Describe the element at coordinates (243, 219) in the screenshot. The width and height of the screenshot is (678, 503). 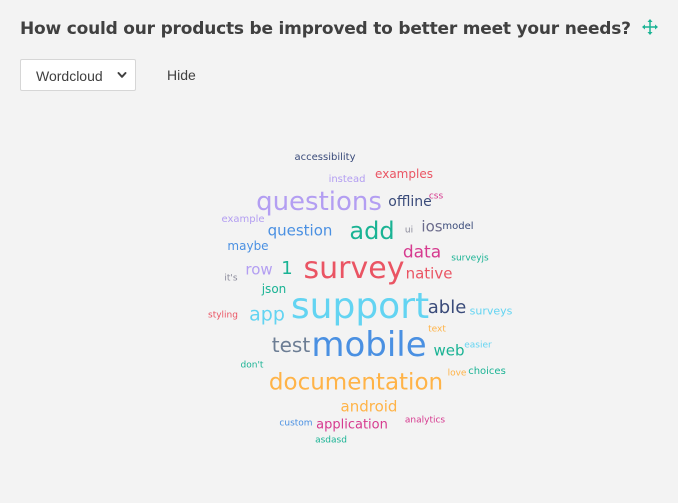
I see `word-example: example` at that location.